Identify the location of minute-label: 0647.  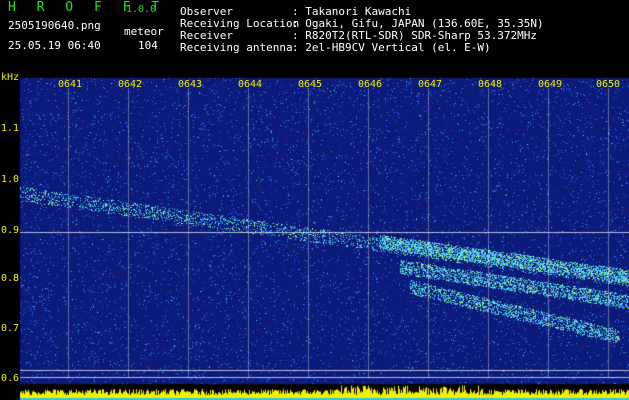
(430, 84).